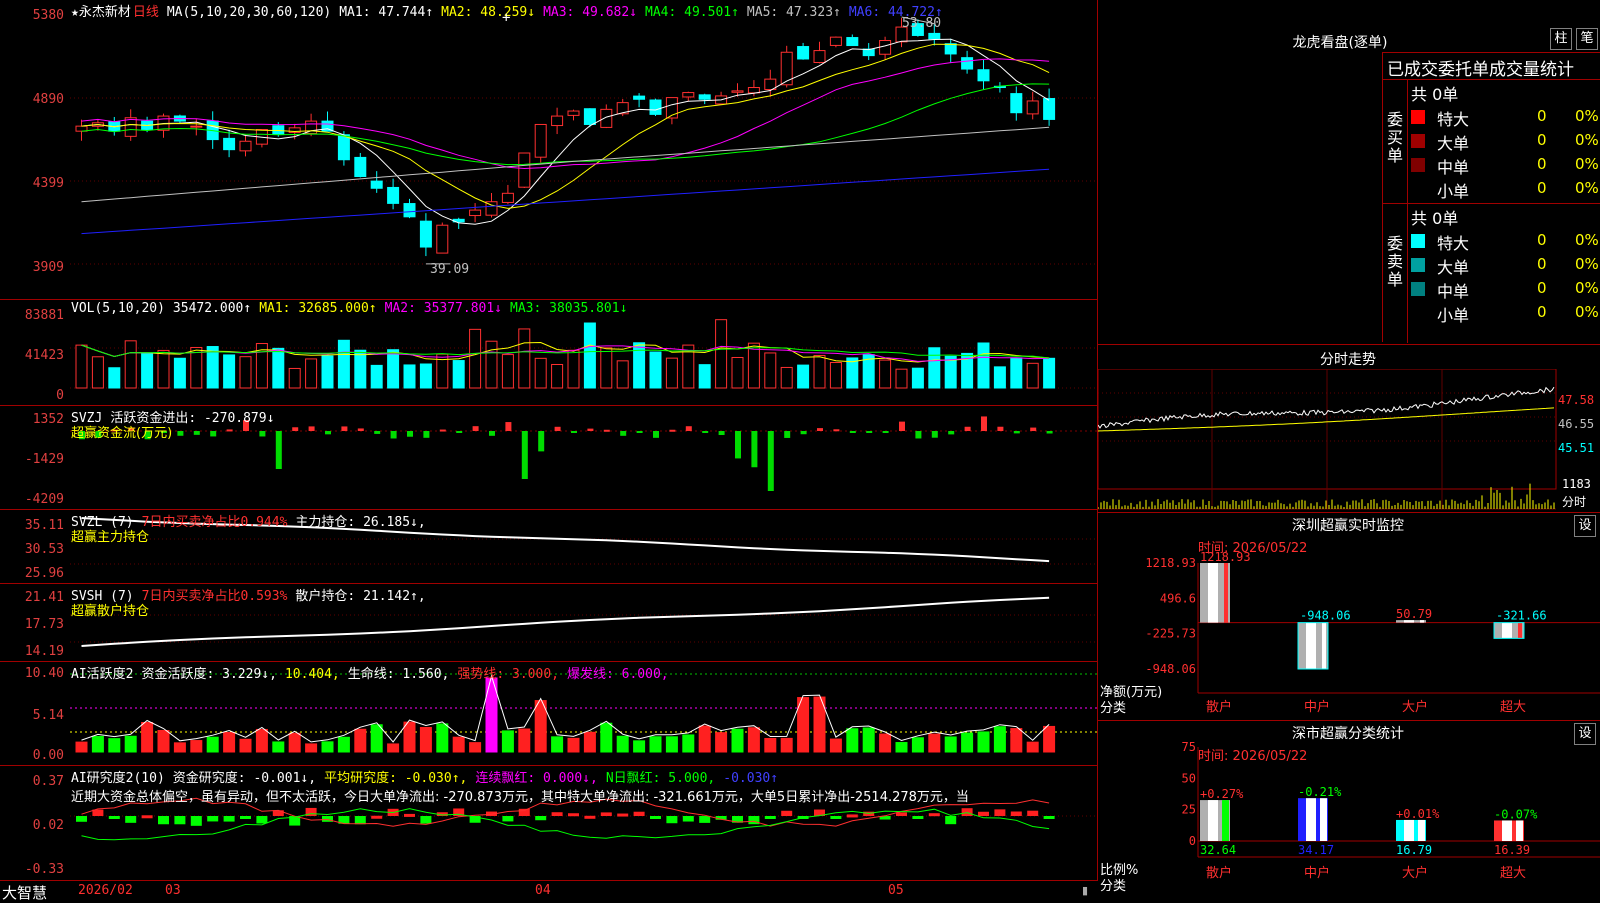 Image resolution: width=1600 pixels, height=903 pixels. What do you see at coordinates (398, 674) in the screenshot?
I see `ai-active-v3: 生命线: 1.560,` at bounding box center [398, 674].